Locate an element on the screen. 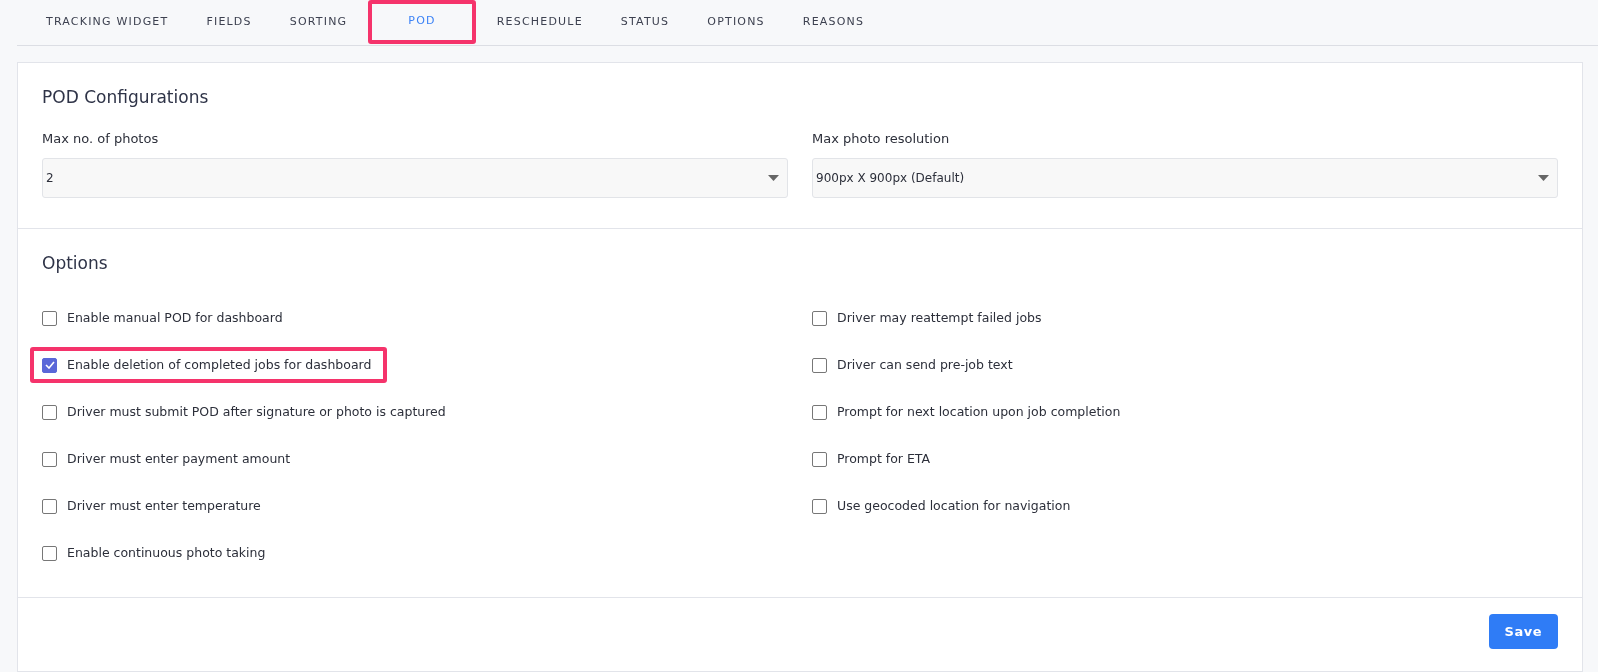 The image size is (1598, 672). checkbox-option: Prompt for ETA is located at coordinates (872, 459).